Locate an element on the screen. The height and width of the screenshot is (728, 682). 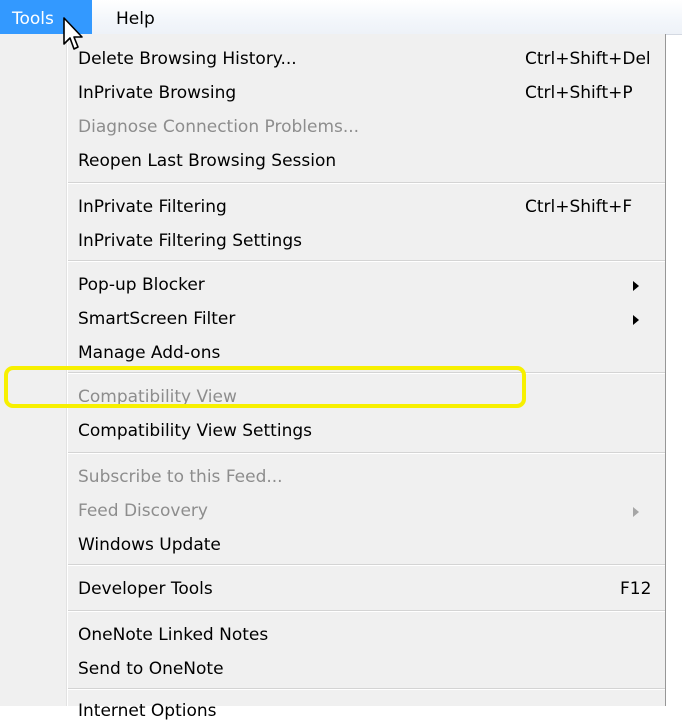
menu-item-compatibility-view-settings: Compatibility View Settings is located at coordinates (332, 431).